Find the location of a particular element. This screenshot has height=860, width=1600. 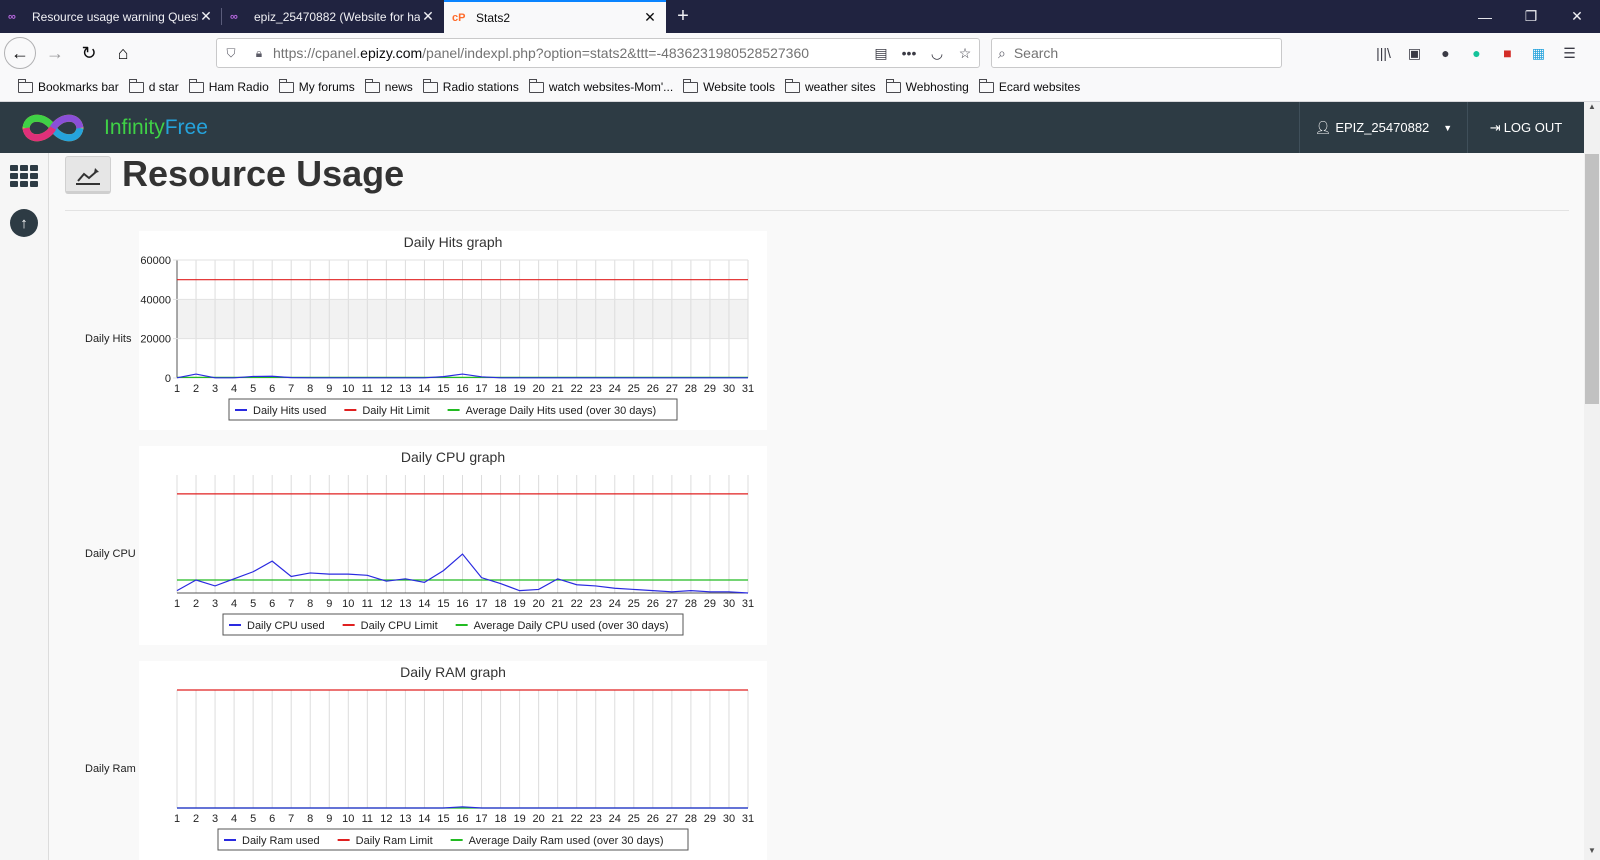

bookmark-folder: Radio stations is located at coordinates (470, 86).